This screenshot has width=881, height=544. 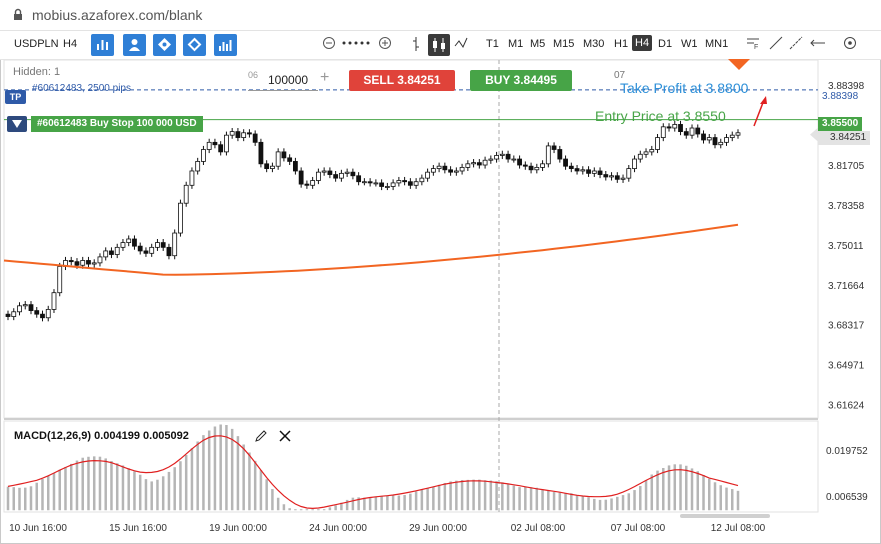 What do you see at coordinates (846, 406) in the screenshot?
I see `price-axis-tick: 3.61624` at bounding box center [846, 406].